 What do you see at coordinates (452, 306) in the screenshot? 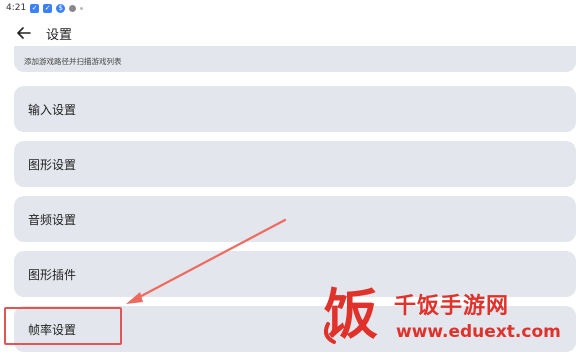
I see `watermark-title: 千饭手游网` at bounding box center [452, 306].